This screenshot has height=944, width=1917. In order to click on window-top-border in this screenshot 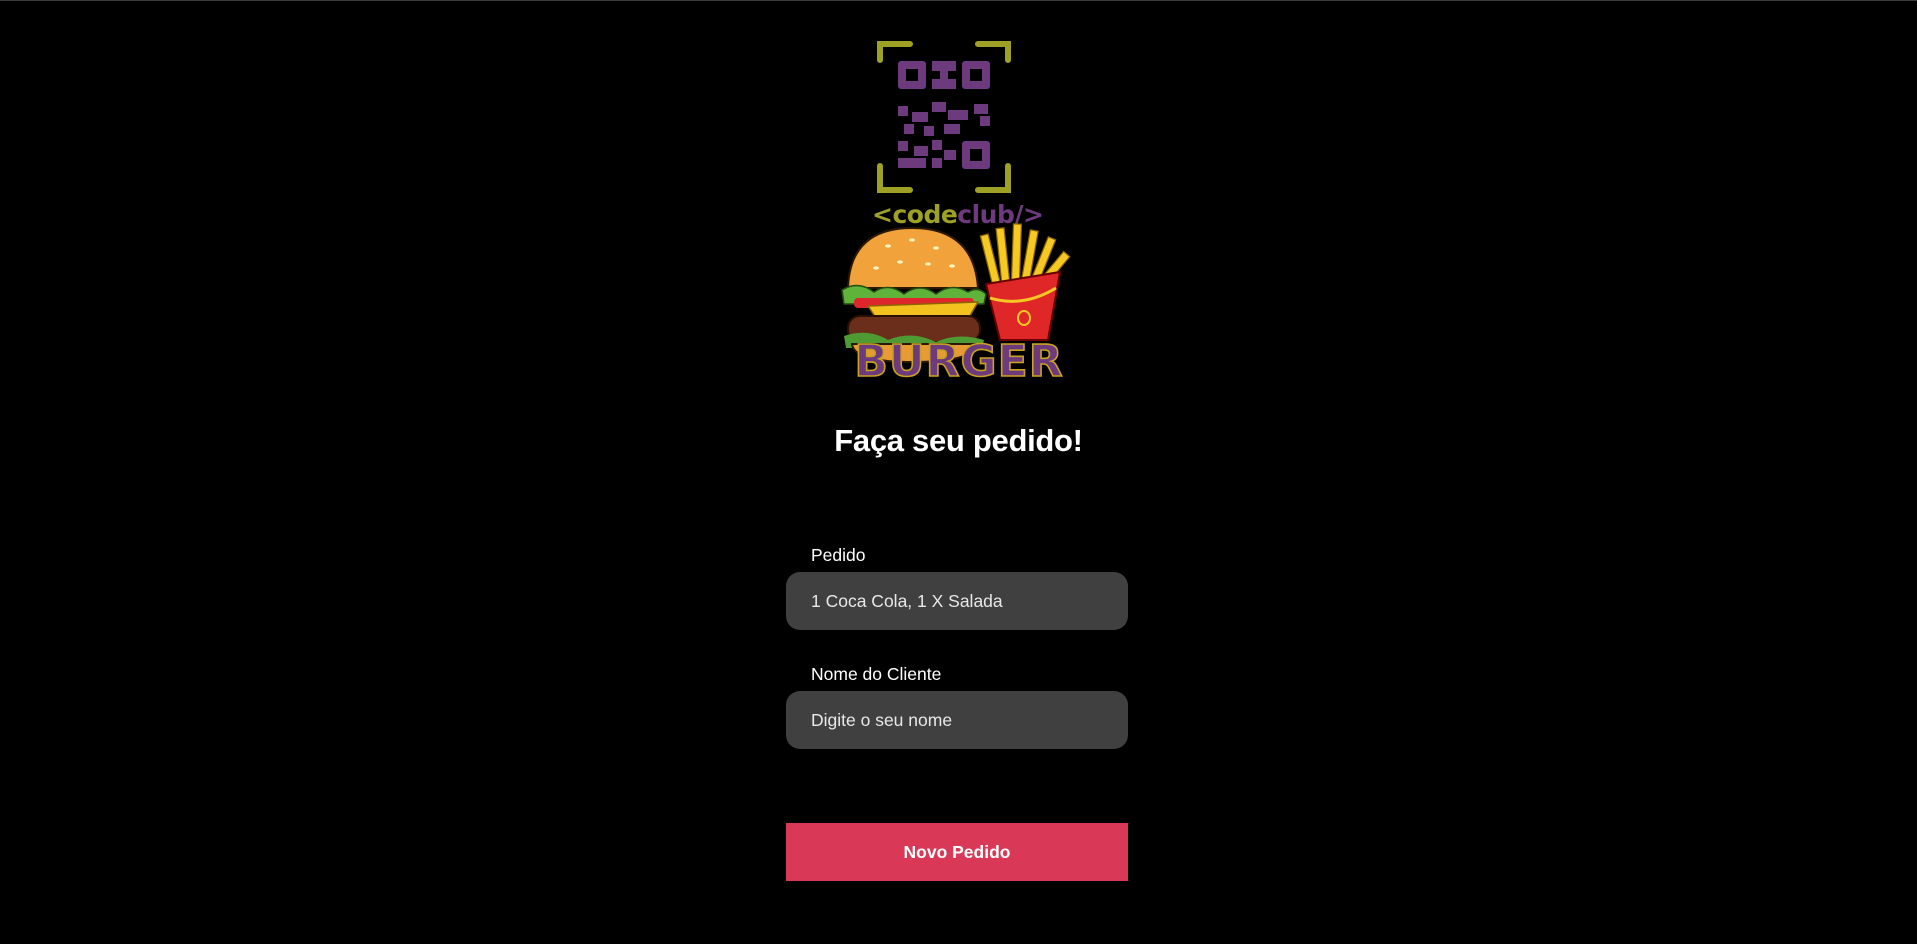, I will do `click(958, 0)`.